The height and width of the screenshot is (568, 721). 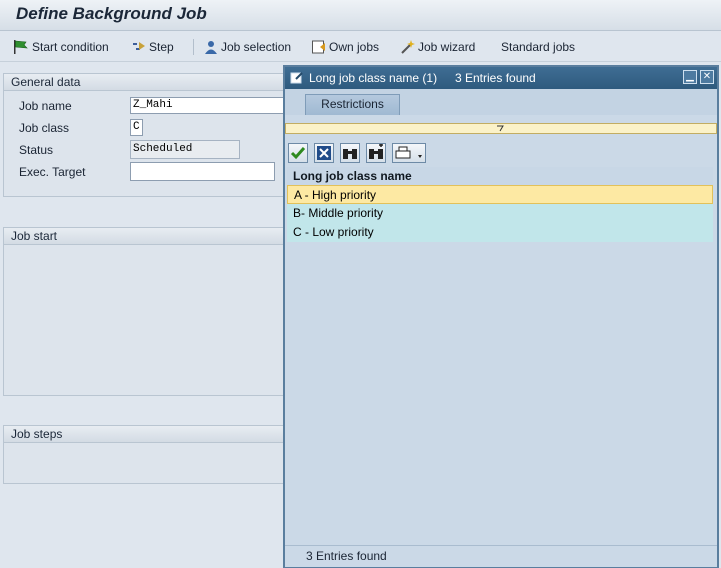 I want to click on dialog-status-bar: 3 Entries found, so click(x=501, y=556).